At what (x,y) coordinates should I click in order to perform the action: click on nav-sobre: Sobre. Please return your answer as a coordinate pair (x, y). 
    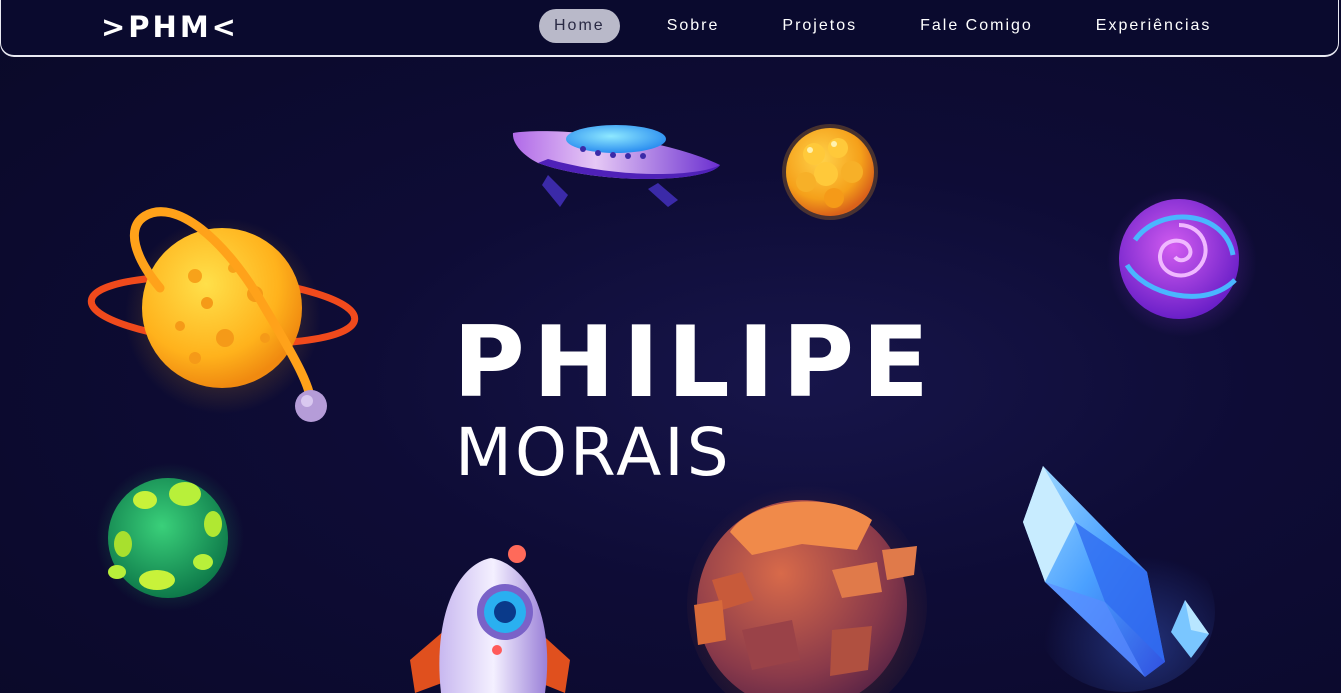
    Looking at the image, I should click on (693, 26).